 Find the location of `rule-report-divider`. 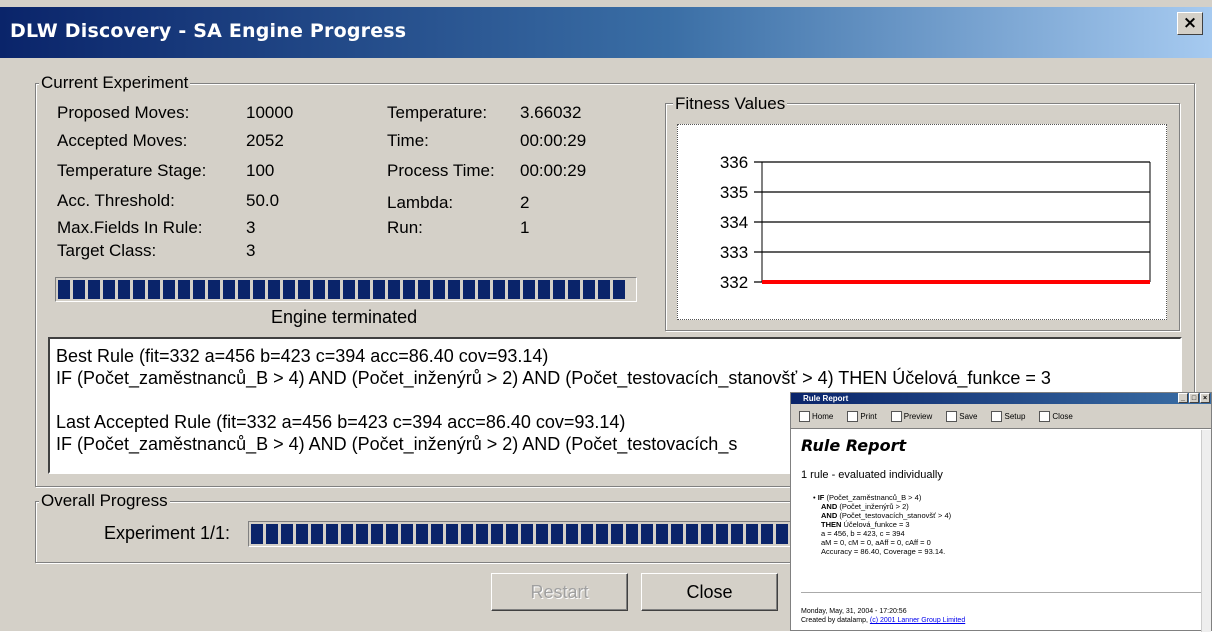

rule-report-divider is located at coordinates (1001, 592).